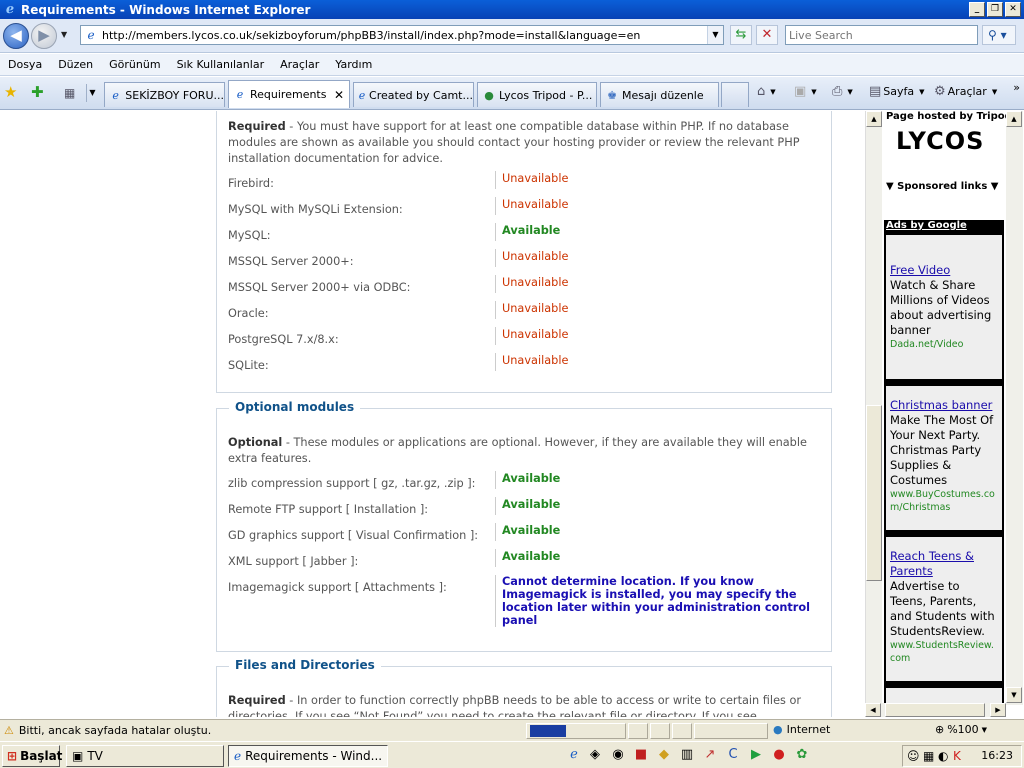  Describe the element at coordinates (1013, 9) in the screenshot. I see `close-window-button: ✕` at that location.